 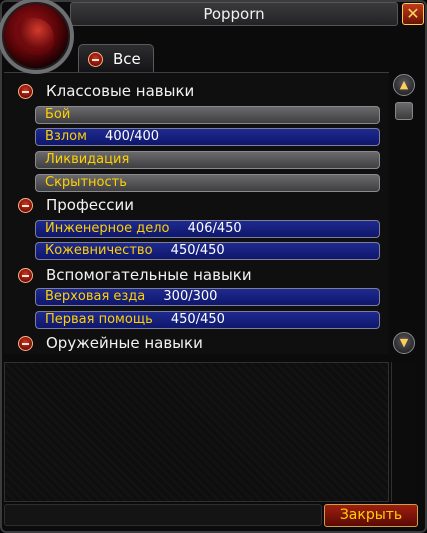 What do you see at coordinates (66, 136) in the screenshot?
I see `skill-name: Взлом` at bounding box center [66, 136].